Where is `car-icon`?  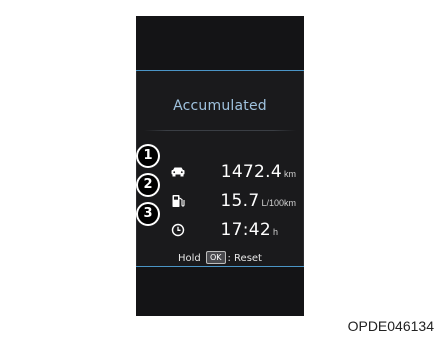
car-icon is located at coordinates (178, 172).